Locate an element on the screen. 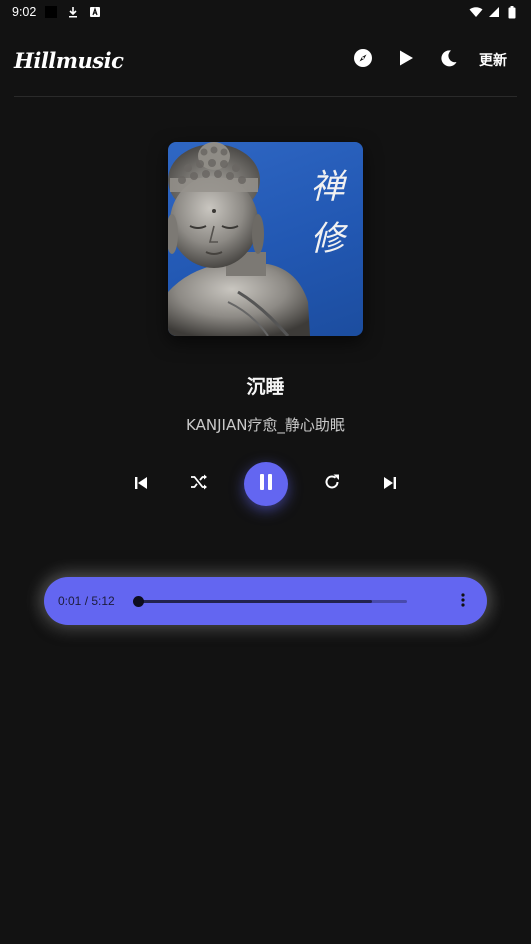 This screenshot has height=944, width=531. shuffle-button is located at coordinates (199, 484).